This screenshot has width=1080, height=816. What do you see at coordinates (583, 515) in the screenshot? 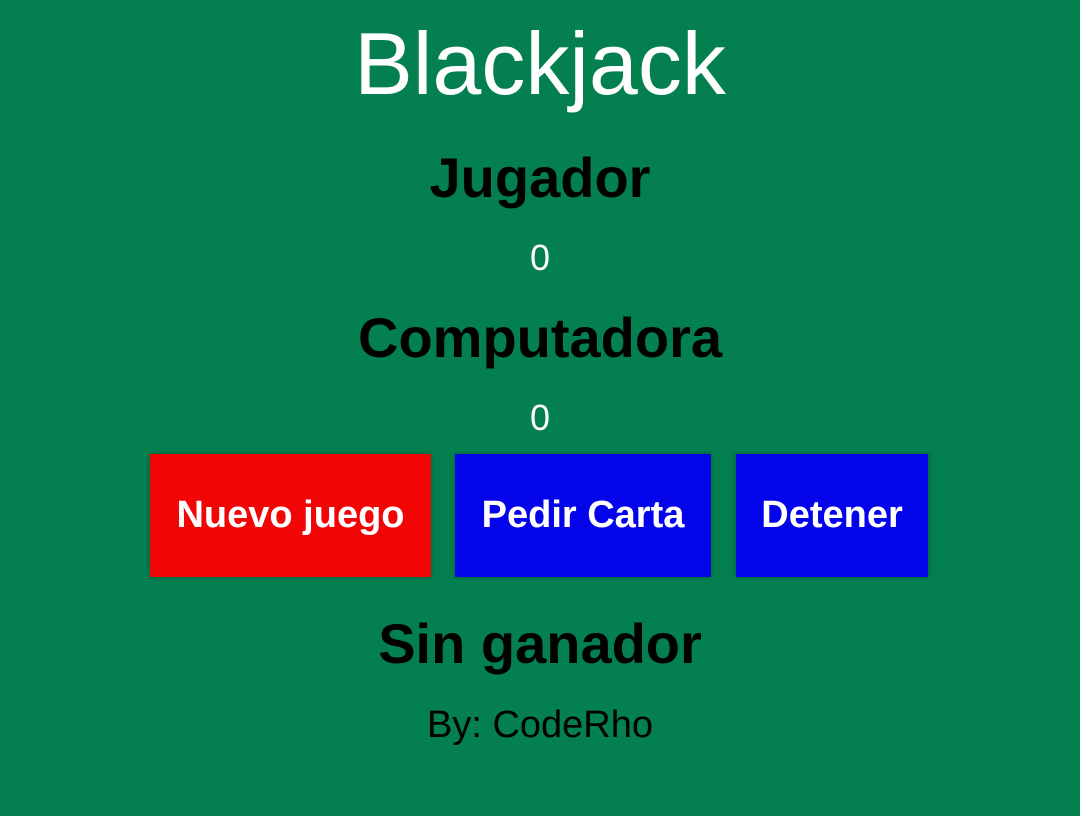
I see `hit-button: Pedir Carta` at bounding box center [583, 515].